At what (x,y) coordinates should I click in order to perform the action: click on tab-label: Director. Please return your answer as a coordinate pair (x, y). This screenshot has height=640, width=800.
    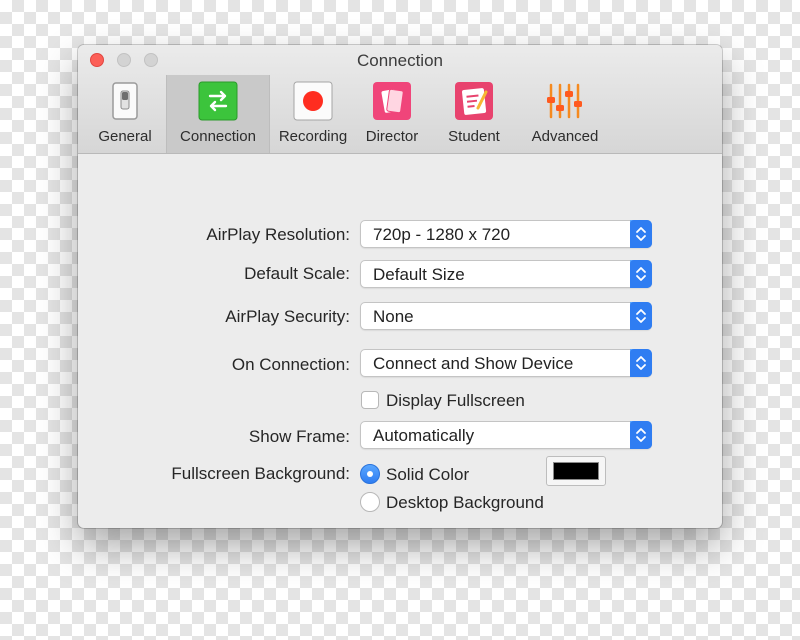
    Looking at the image, I should click on (392, 136).